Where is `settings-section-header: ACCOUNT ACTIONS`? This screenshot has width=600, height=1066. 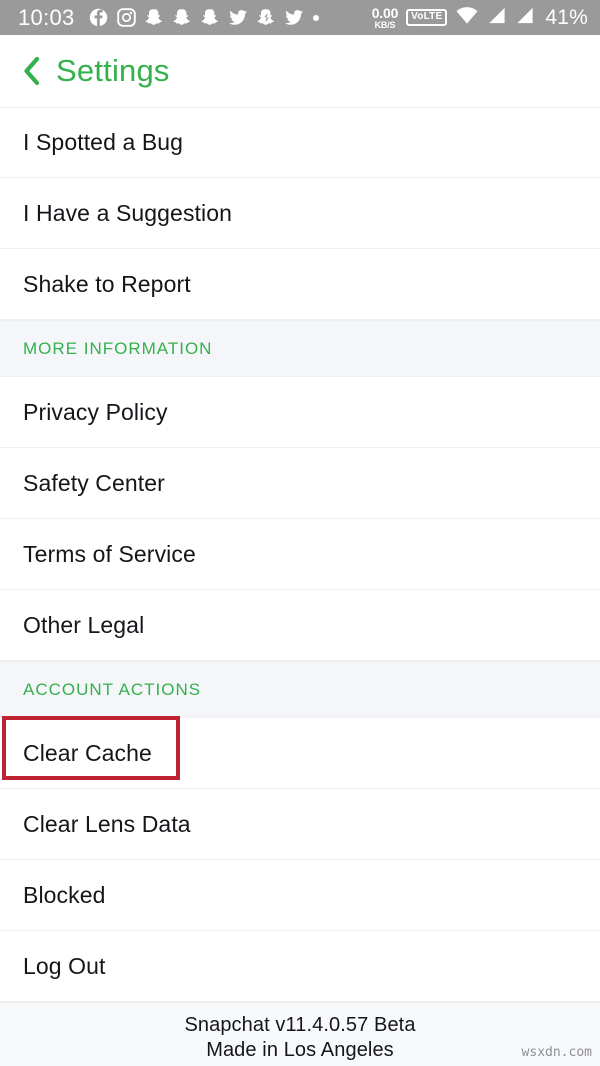 settings-section-header: ACCOUNT ACTIONS is located at coordinates (300, 689).